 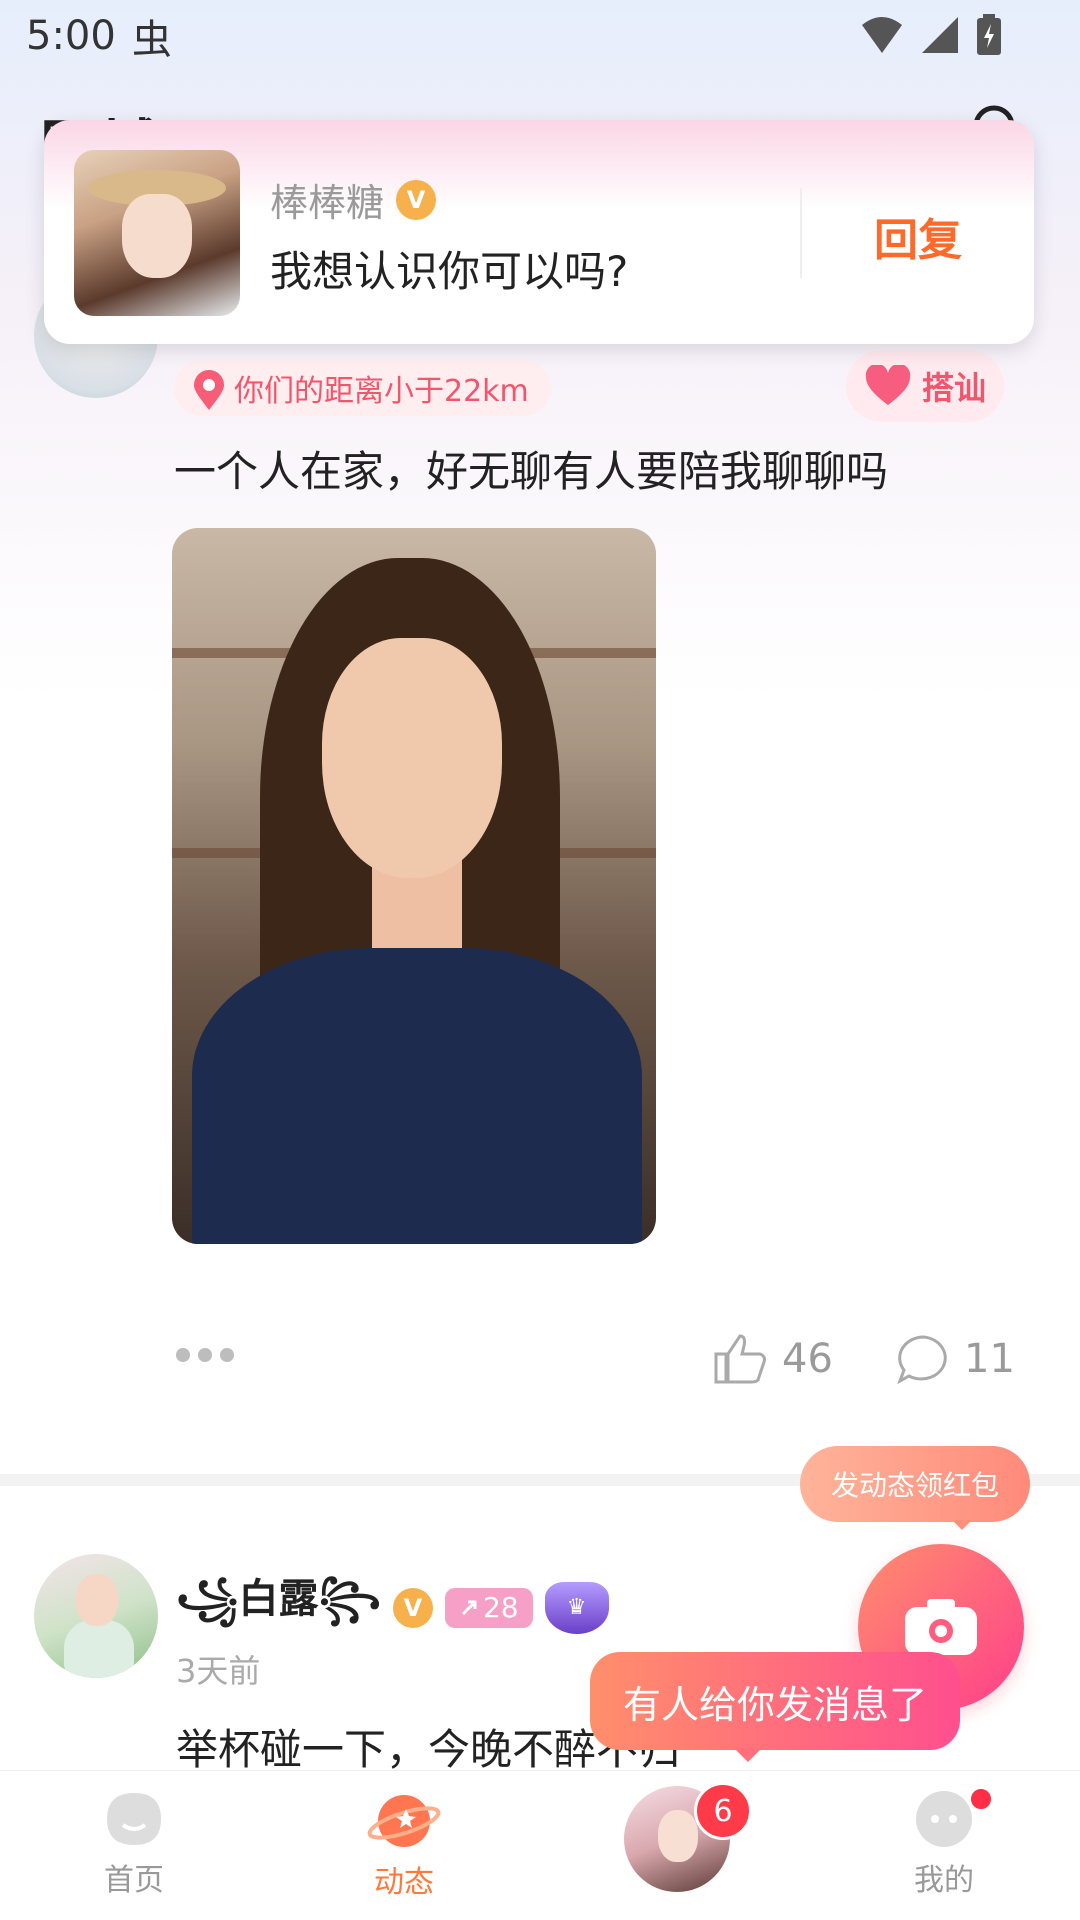 What do you see at coordinates (157, 233) in the screenshot?
I see `sender-avatar` at bounding box center [157, 233].